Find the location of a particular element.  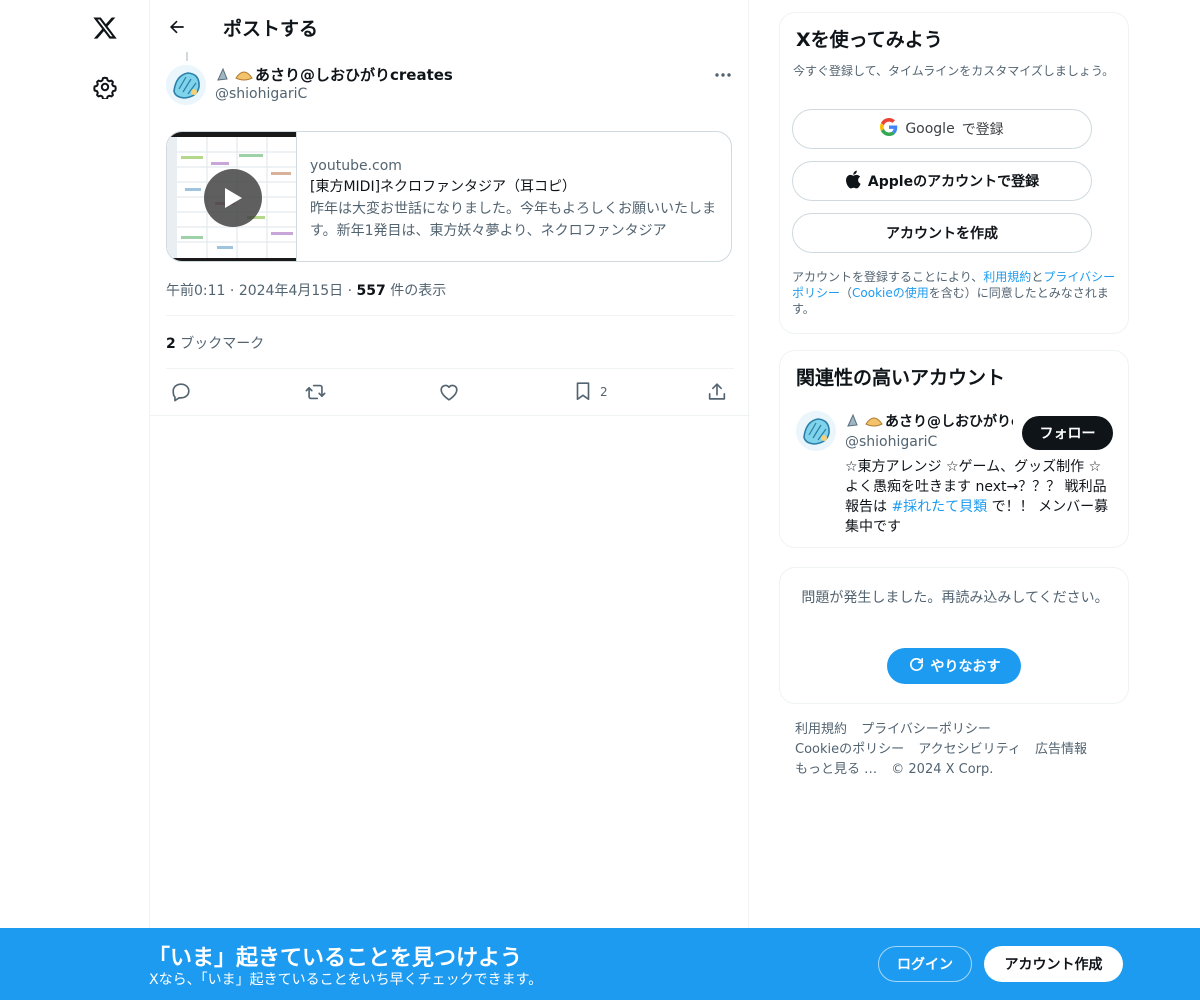

view-count: 557 is located at coordinates (371, 291).